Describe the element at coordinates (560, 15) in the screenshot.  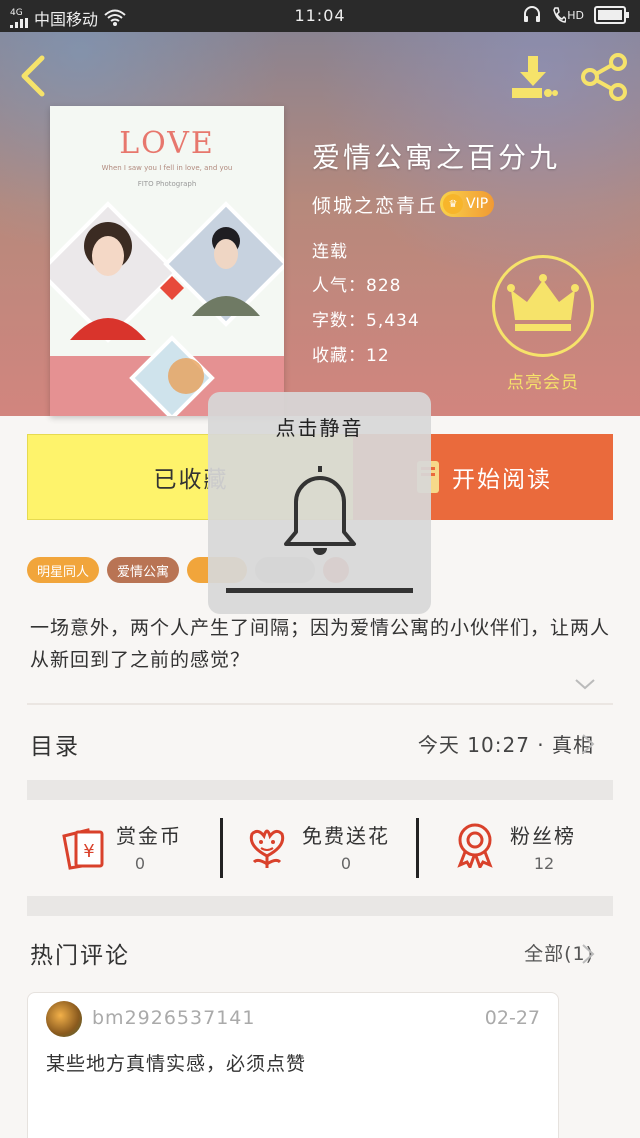
I see `phone-icon` at that location.